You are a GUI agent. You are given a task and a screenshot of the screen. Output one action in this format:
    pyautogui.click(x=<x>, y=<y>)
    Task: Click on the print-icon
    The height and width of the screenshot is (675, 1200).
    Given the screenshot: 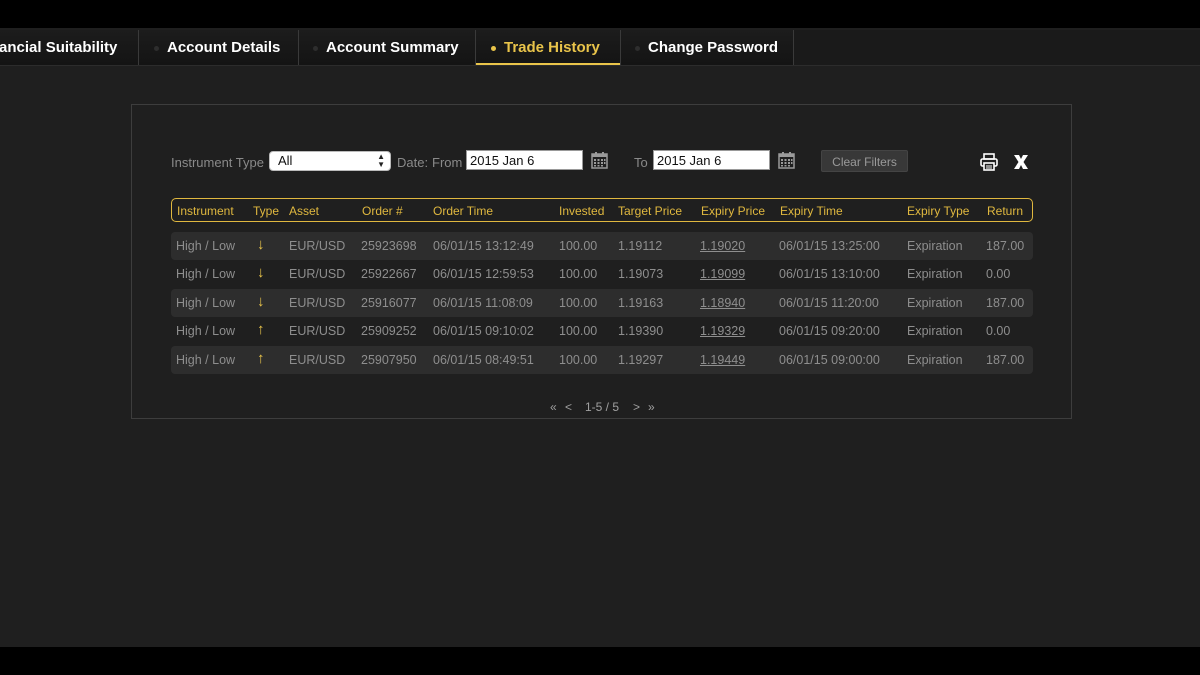 What is the action you would take?
    pyautogui.click(x=989, y=162)
    